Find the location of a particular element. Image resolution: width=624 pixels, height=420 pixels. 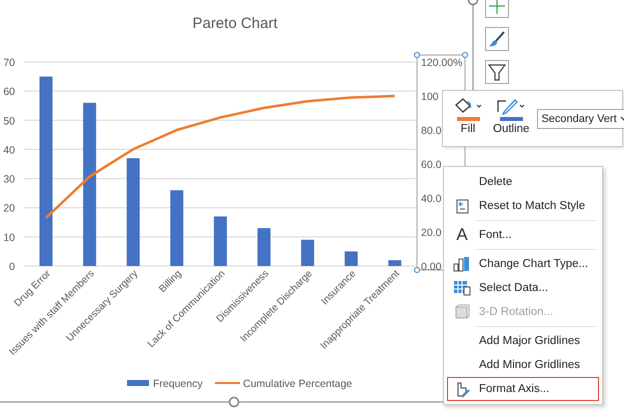

filter-icon is located at coordinates (497, 72).